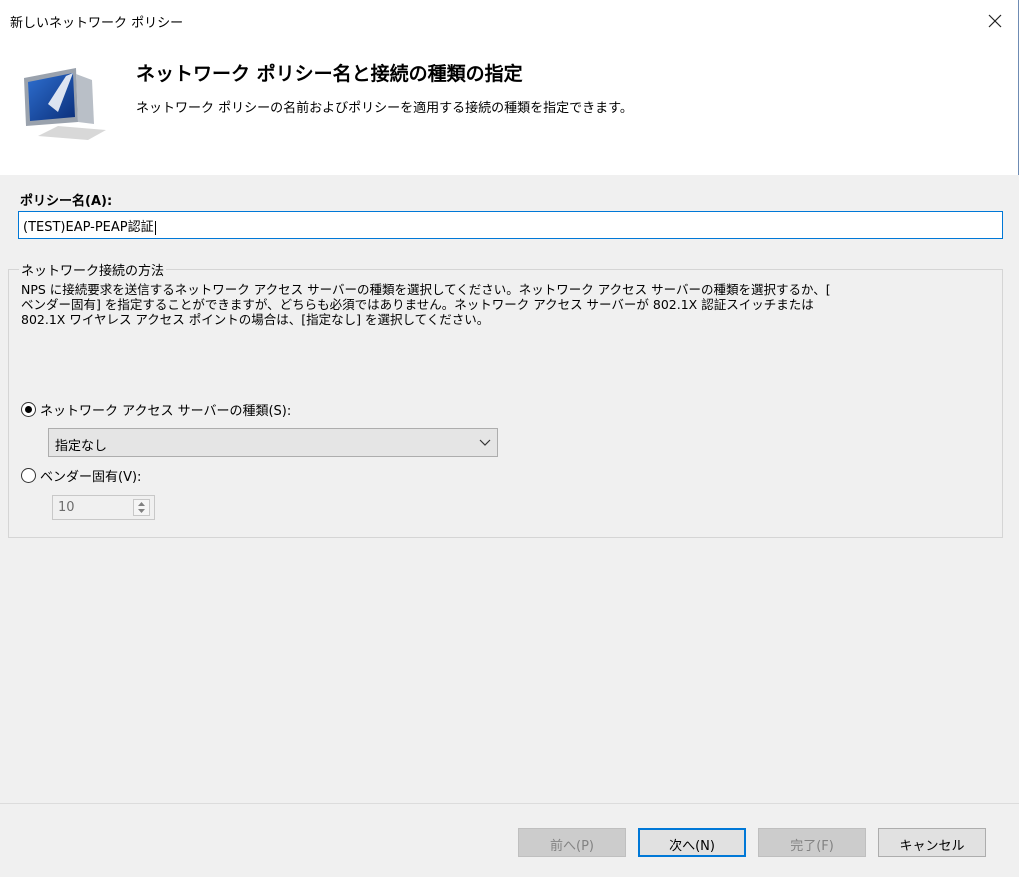 Image resolution: width=1019 pixels, height=877 pixels. I want to click on wizard-footer: 前へ(P) 次へ(N) 完了(F) キャンセル, so click(509, 840).